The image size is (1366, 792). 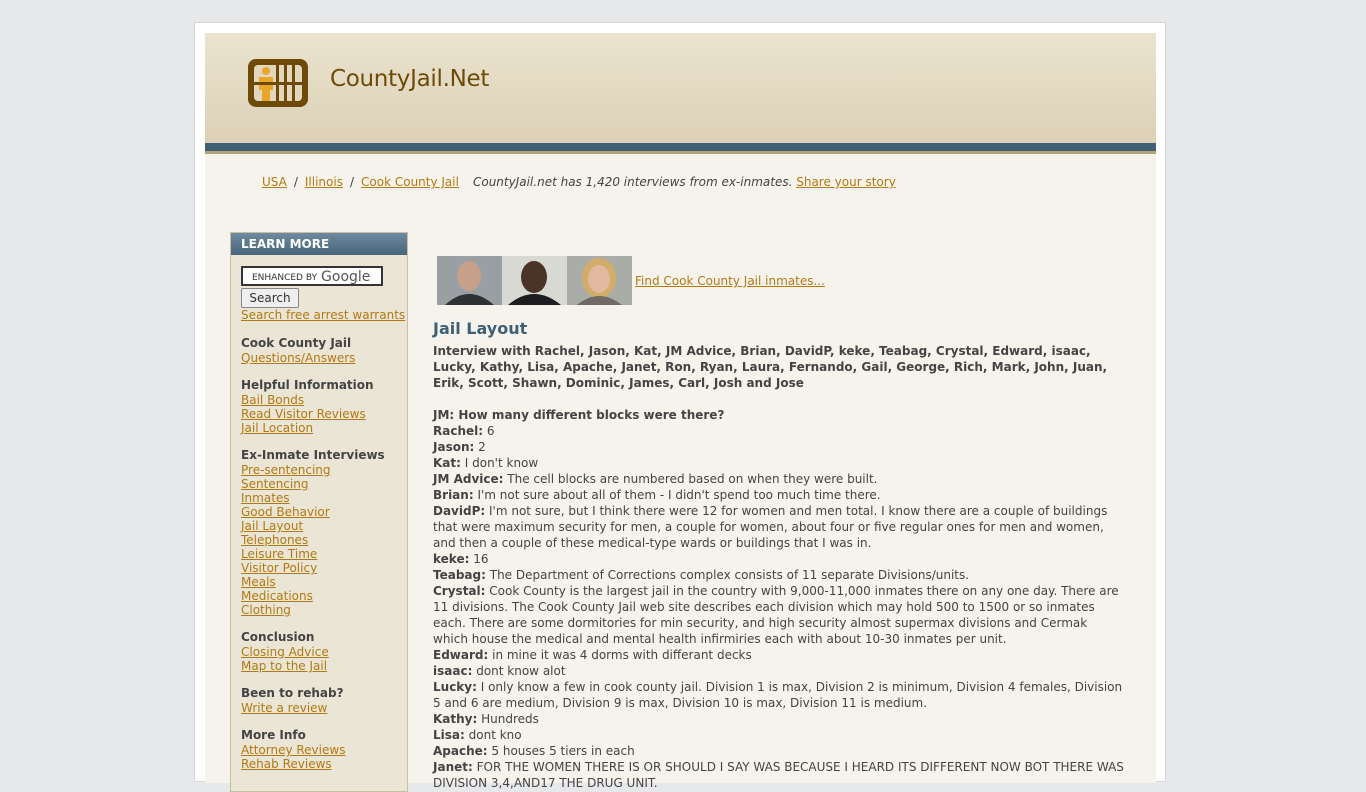 What do you see at coordinates (266, 610) in the screenshot?
I see `sidebar-link-clothing: Clothing` at bounding box center [266, 610].